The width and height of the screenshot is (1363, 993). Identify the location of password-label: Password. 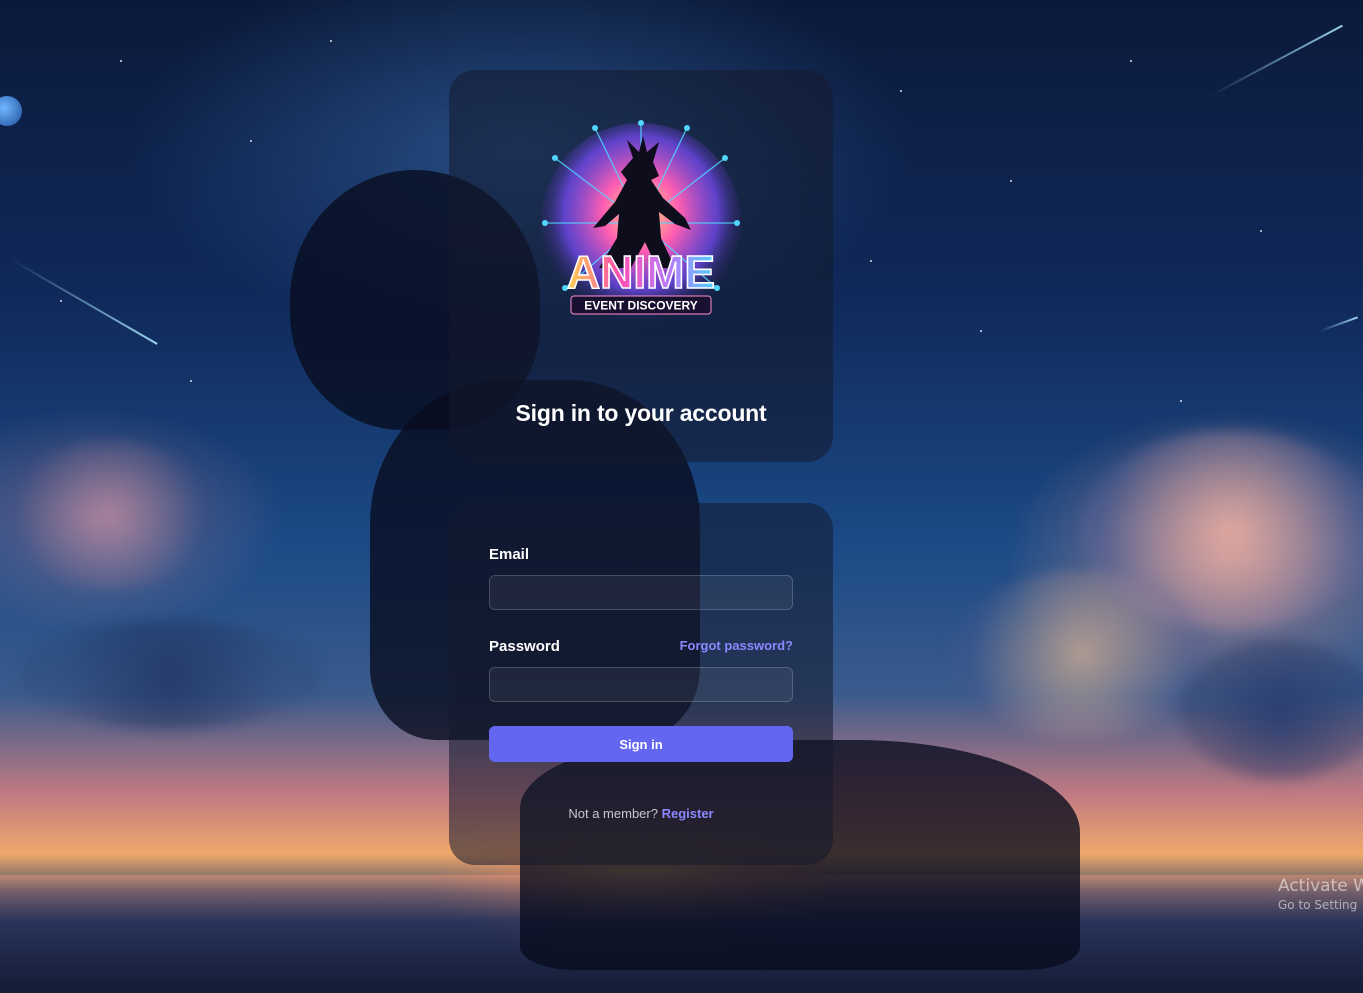
(524, 646).